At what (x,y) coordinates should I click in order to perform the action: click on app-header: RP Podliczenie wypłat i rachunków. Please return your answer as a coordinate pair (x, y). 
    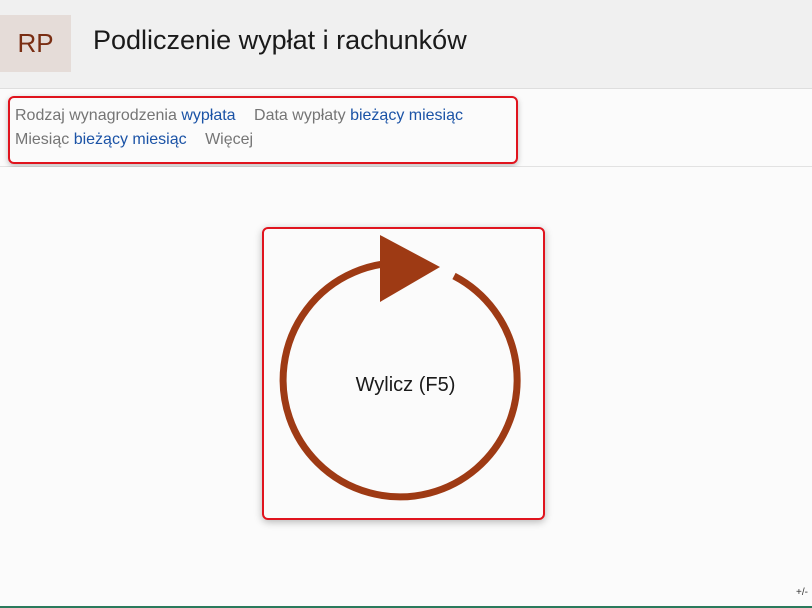
    Looking at the image, I should click on (406, 44).